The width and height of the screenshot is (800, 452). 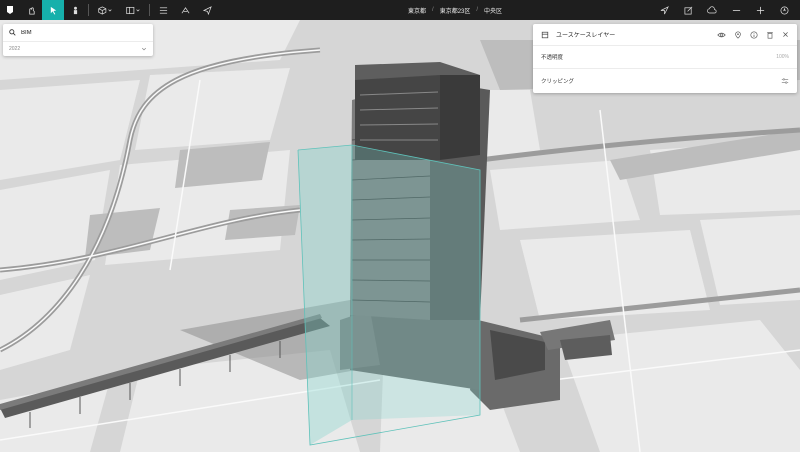 What do you see at coordinates (770, 35) in the screenshot?
I see `delete-trash-icon` at bounding box center [770, 35].